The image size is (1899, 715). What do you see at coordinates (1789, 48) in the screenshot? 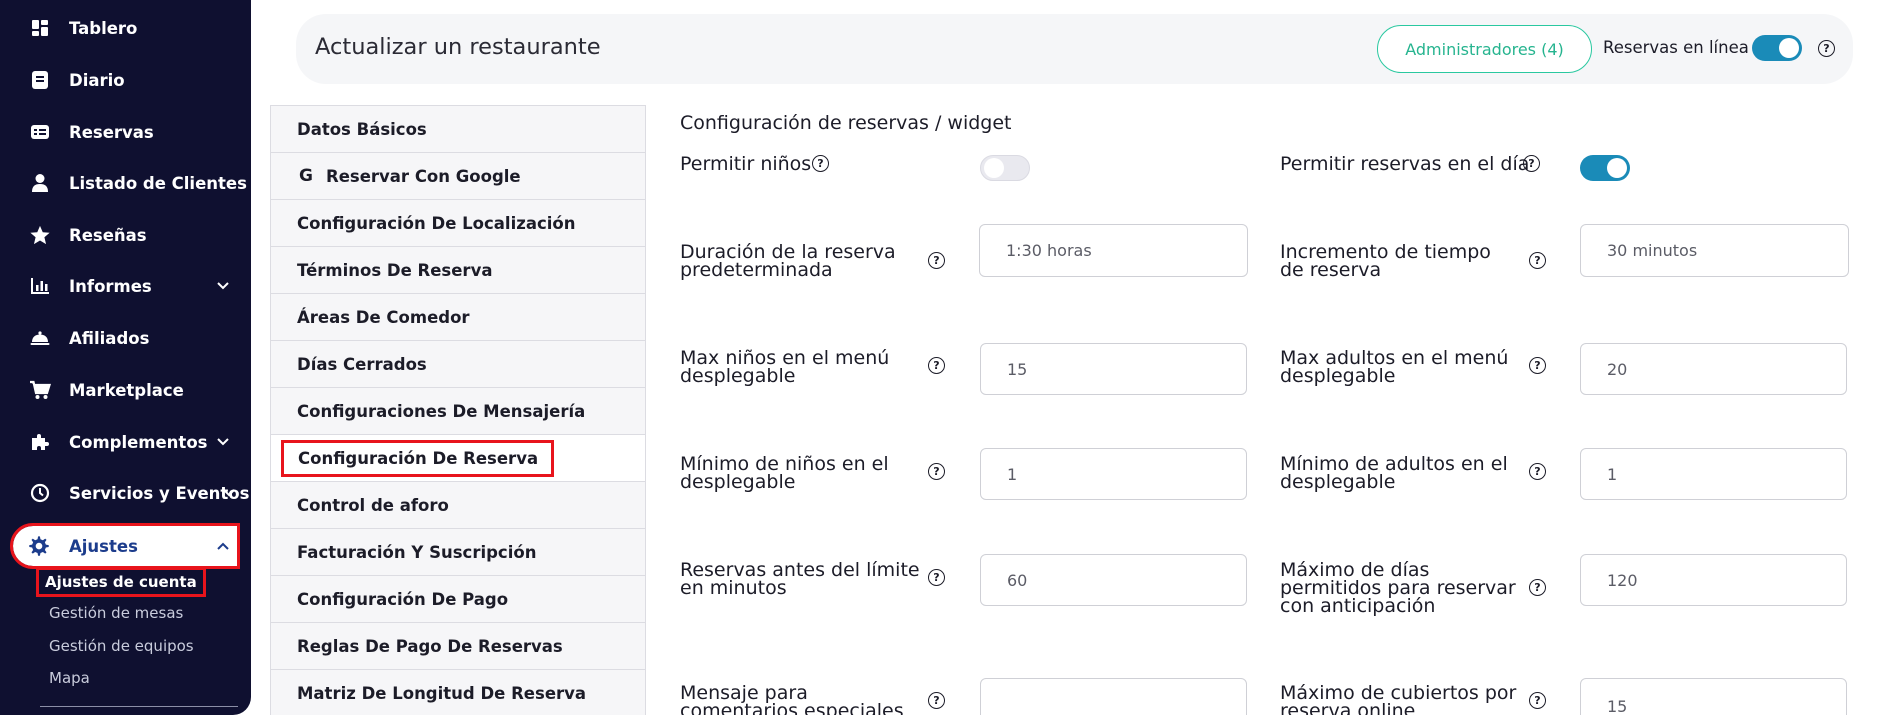
I see `toggle-knob` at bounding box center [1789, 48].